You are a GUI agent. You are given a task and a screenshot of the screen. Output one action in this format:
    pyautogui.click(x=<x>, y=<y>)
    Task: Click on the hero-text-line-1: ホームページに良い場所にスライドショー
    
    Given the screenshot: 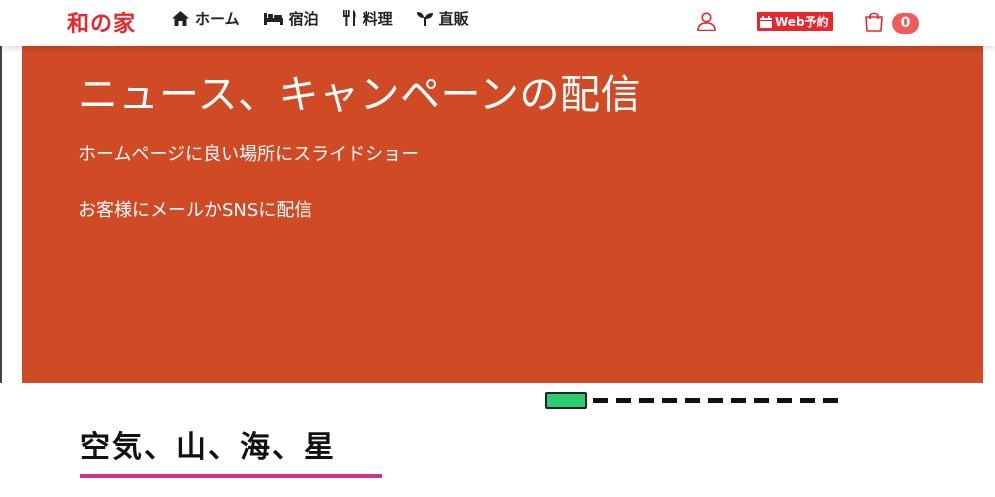 What is the action you would take?
    pyautogui.click(x=249, y=154)
    